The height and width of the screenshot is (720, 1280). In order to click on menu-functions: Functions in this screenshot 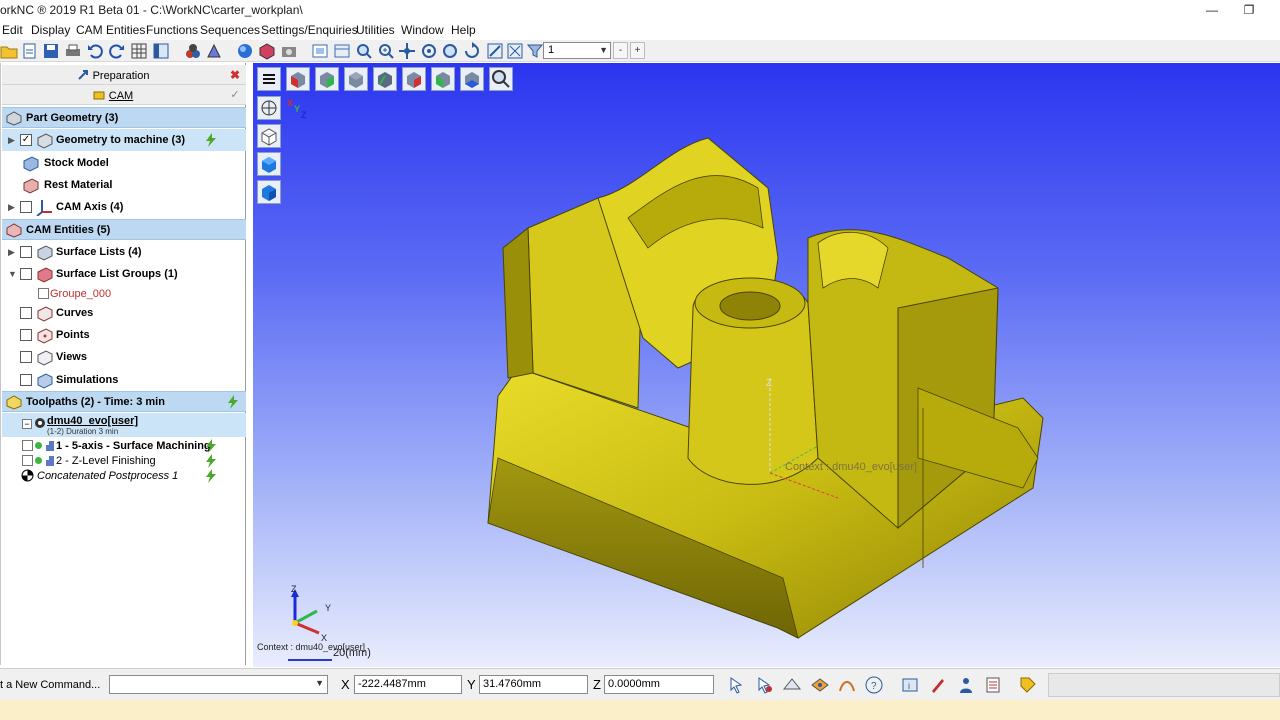, I will do `click(172, 30)`.